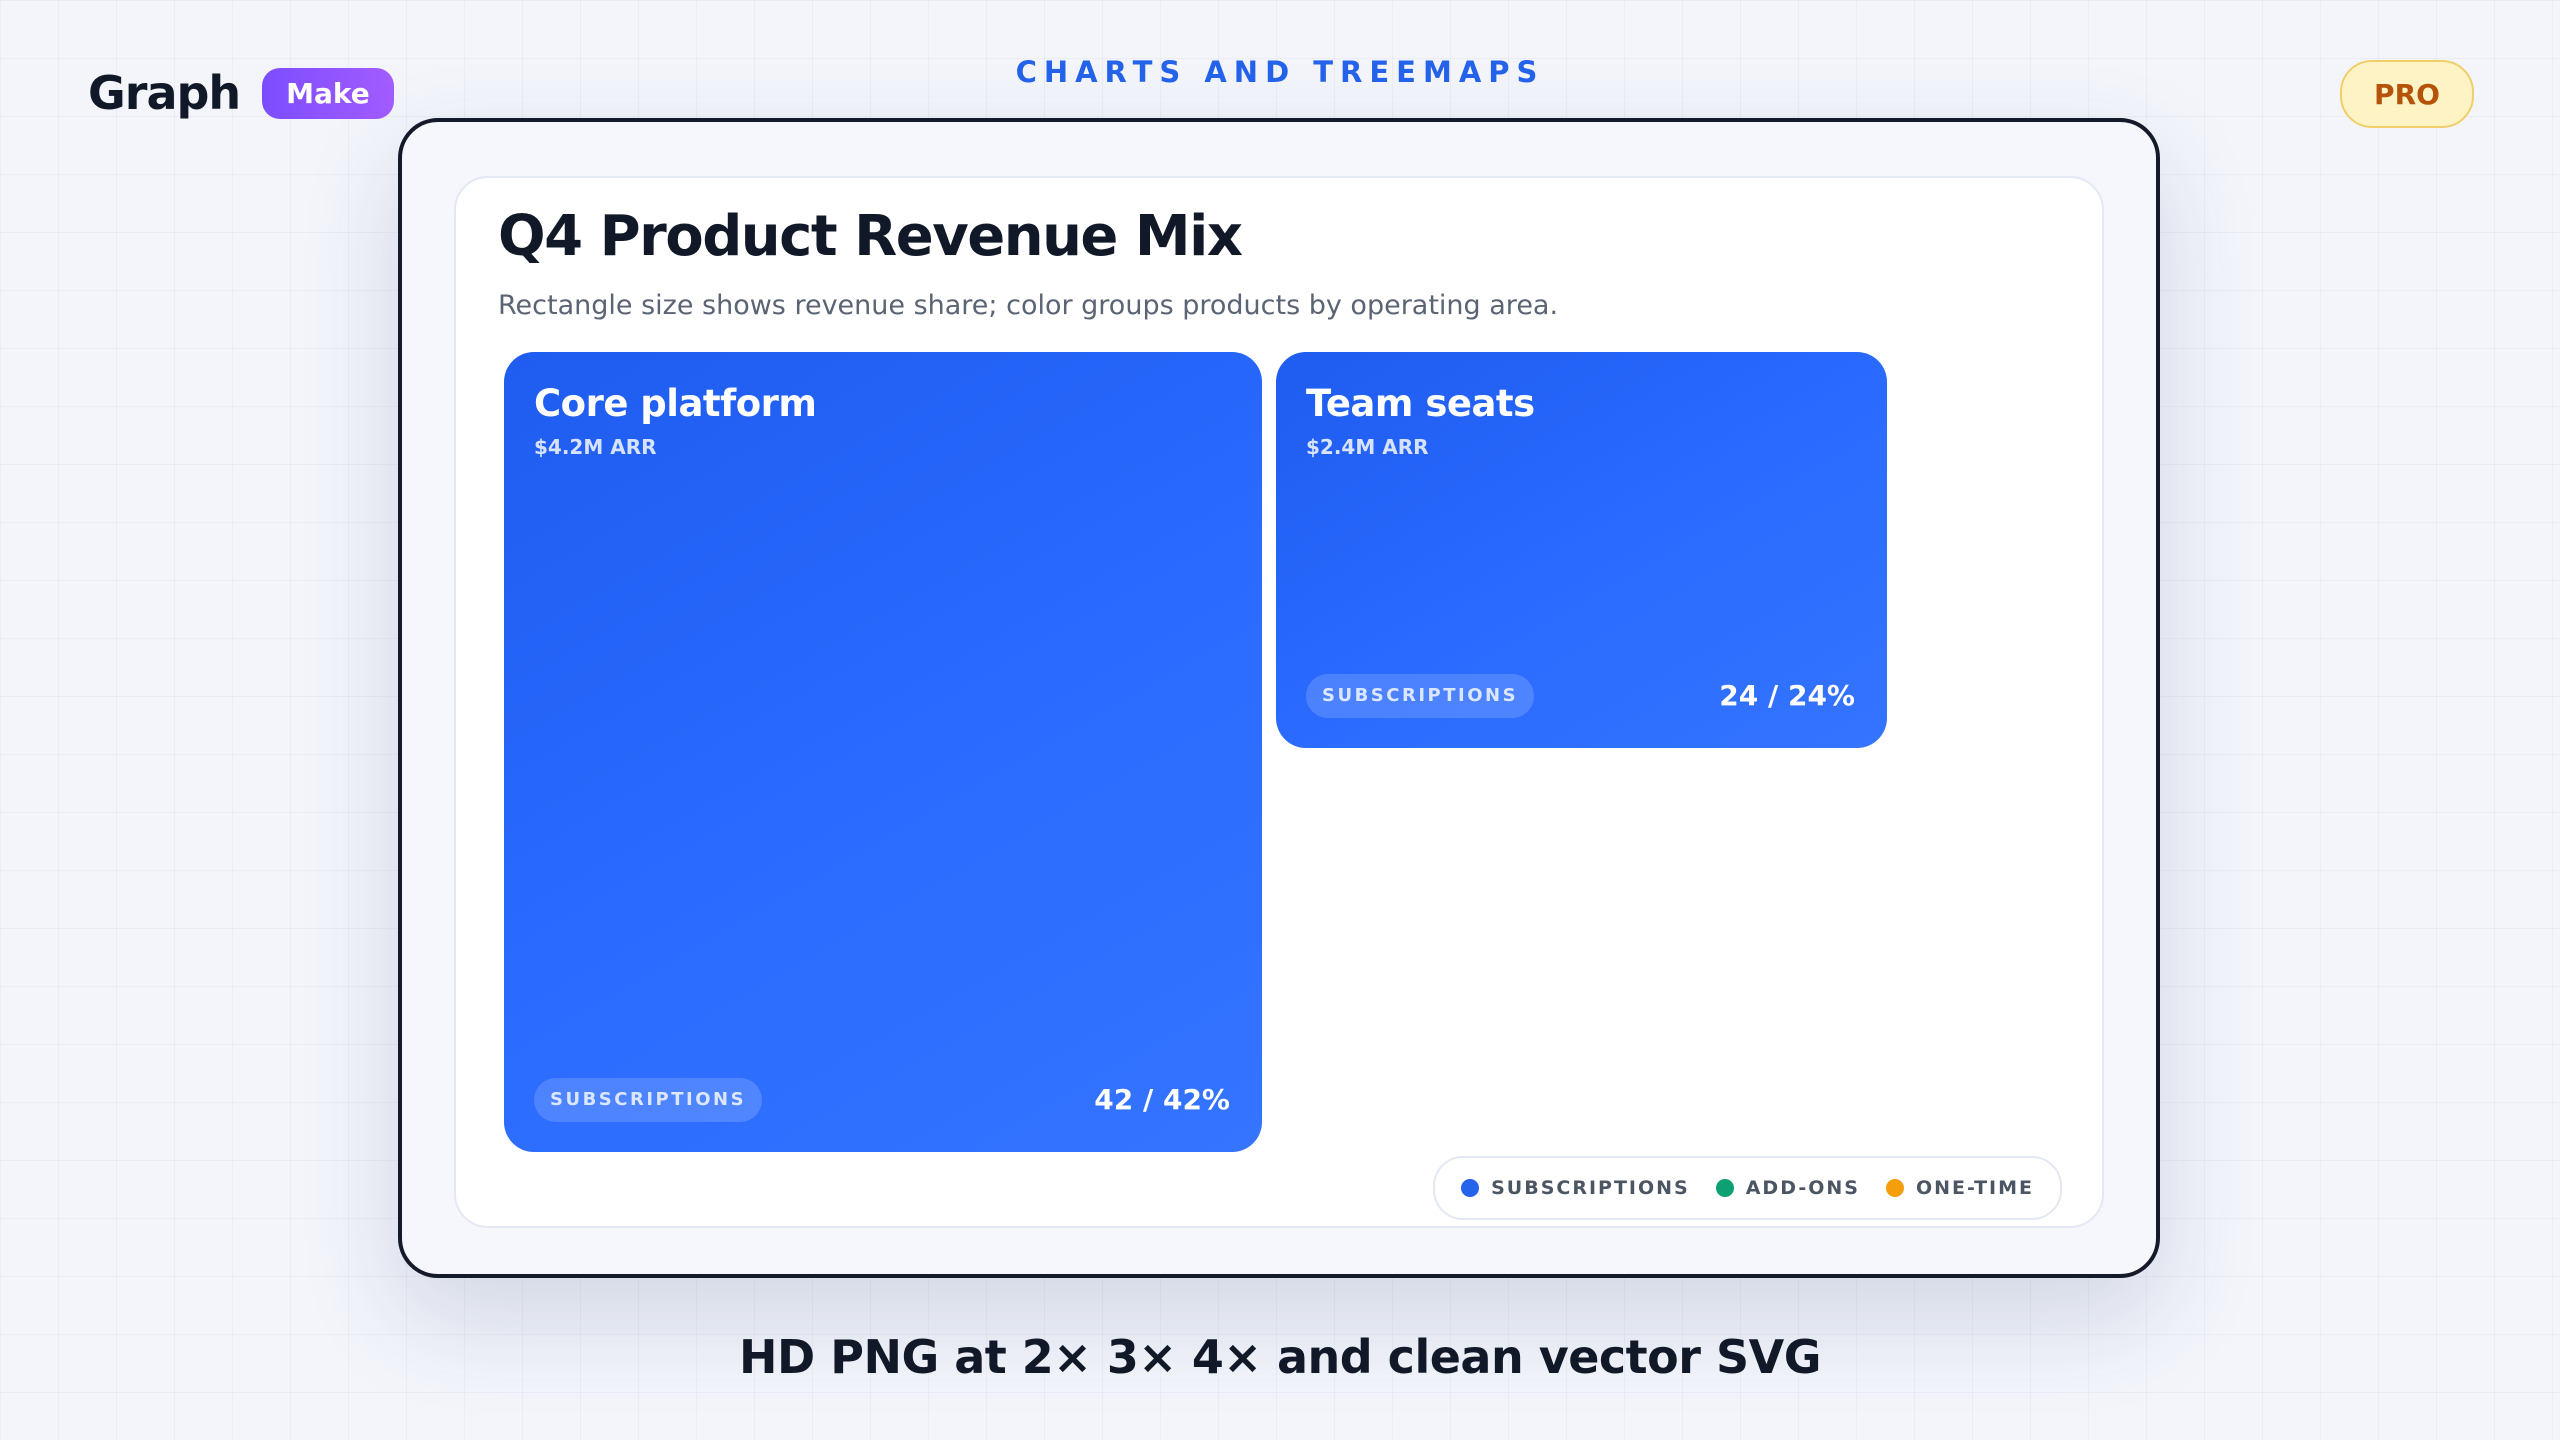 This screenshot has height=1440, width=2560. Describe the element at coordinates (1162, 1099) in the screenshot. I see `tile-share: 42 / 42%` at that location.